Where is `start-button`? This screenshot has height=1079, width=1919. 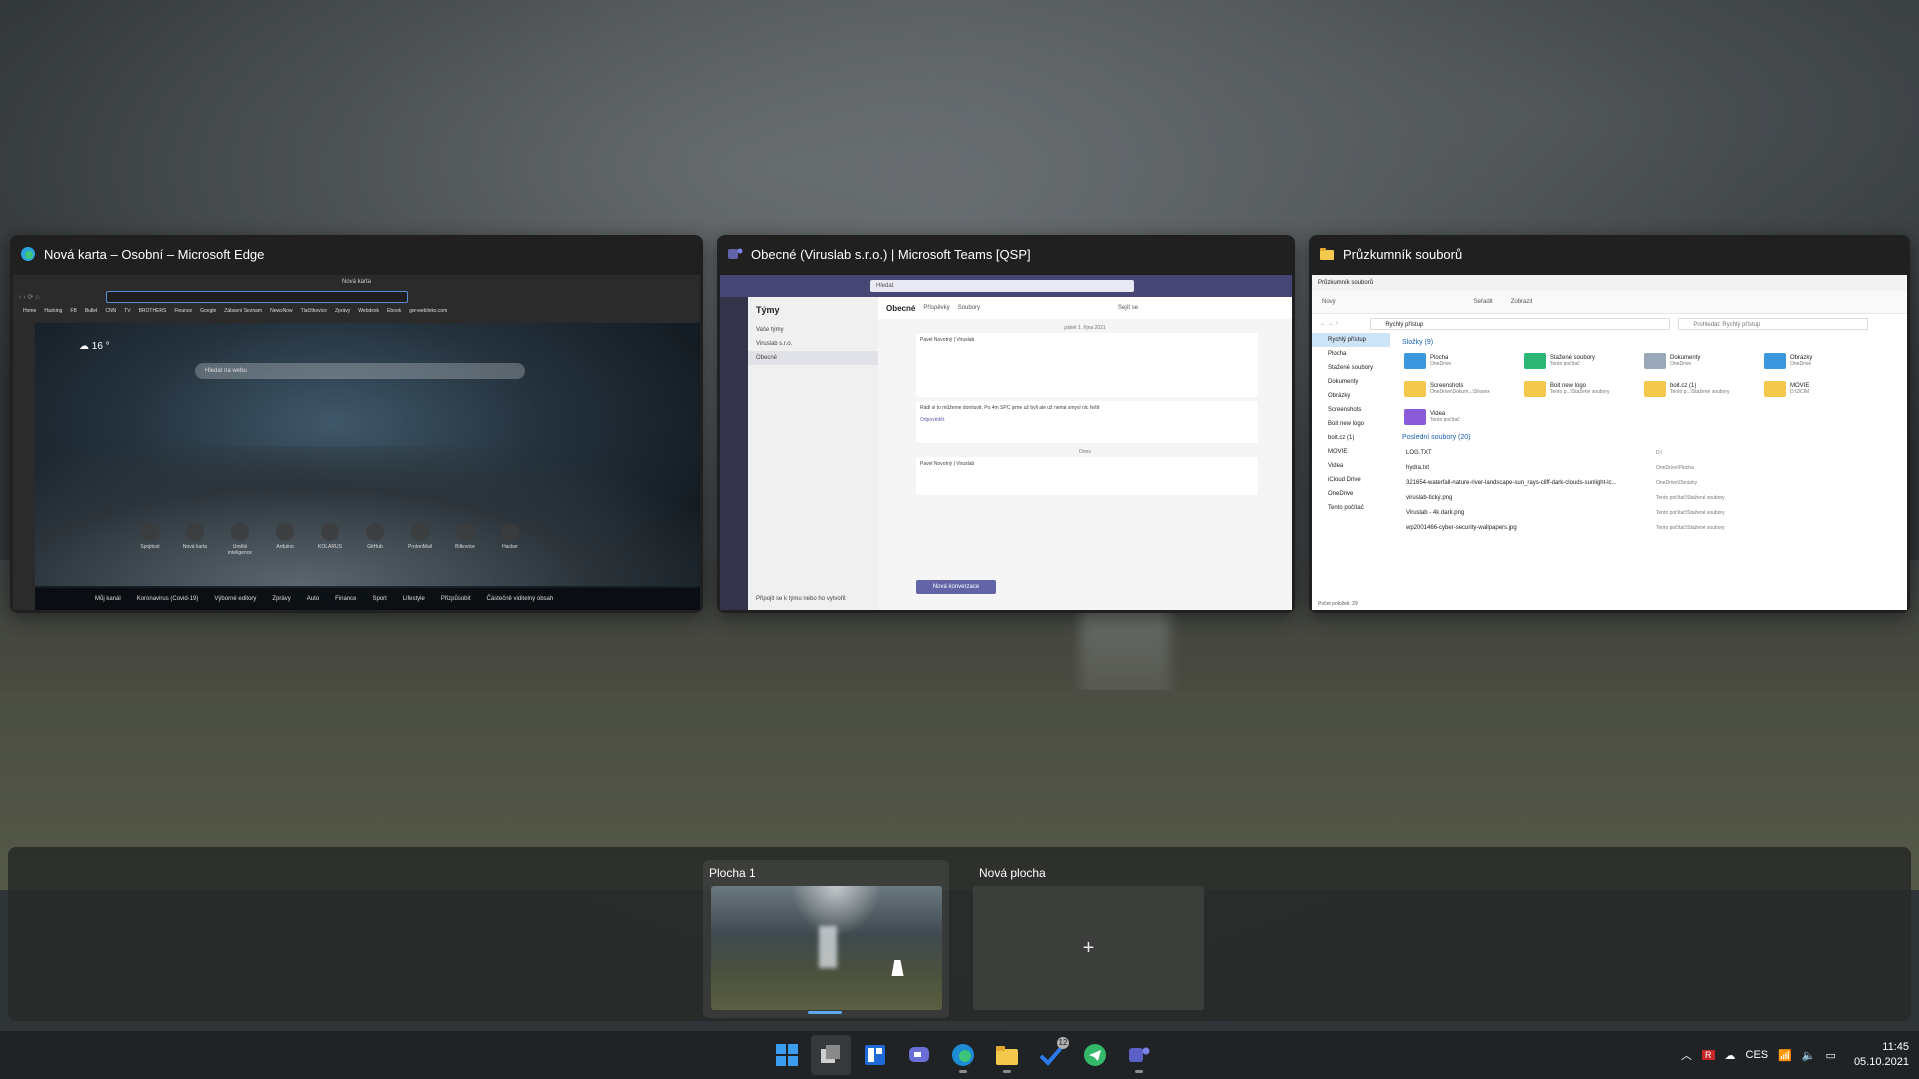 start-button is located at coordinates (787, 1055).